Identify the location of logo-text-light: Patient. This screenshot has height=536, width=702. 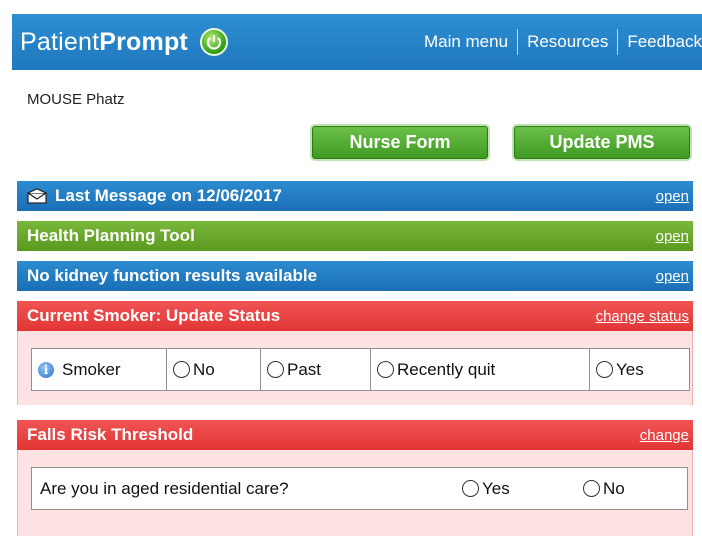
(60, 41).